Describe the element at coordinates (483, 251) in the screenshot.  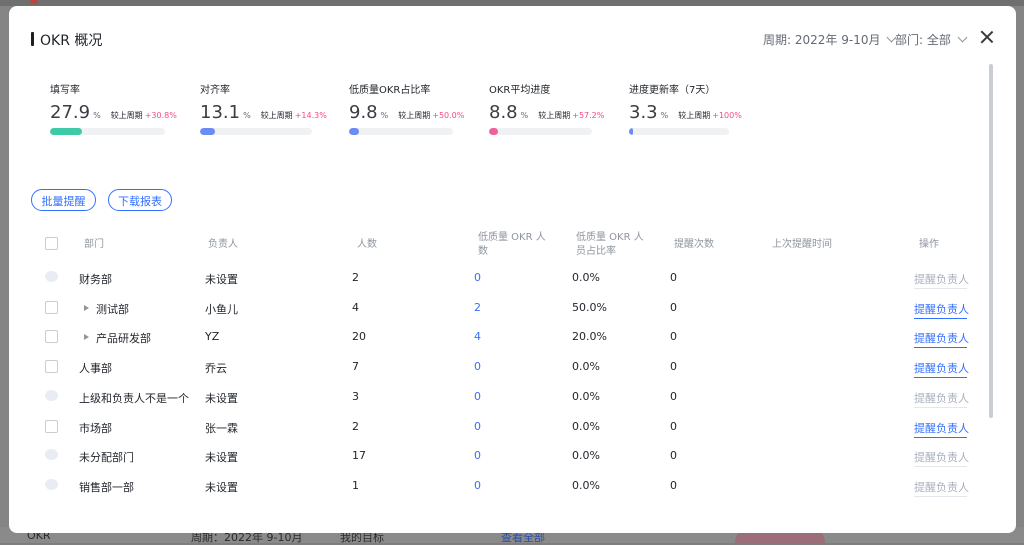
I see `header-low-okr-line2: 数` at that location.